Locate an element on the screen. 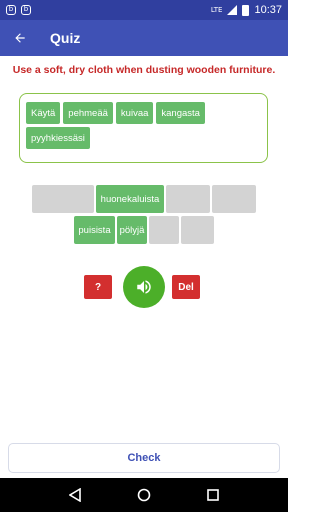 Image resolution: width=320 pixels, height=512 pixels. word-bank-chip: huonekaluista is located at coordinates (130, 199).